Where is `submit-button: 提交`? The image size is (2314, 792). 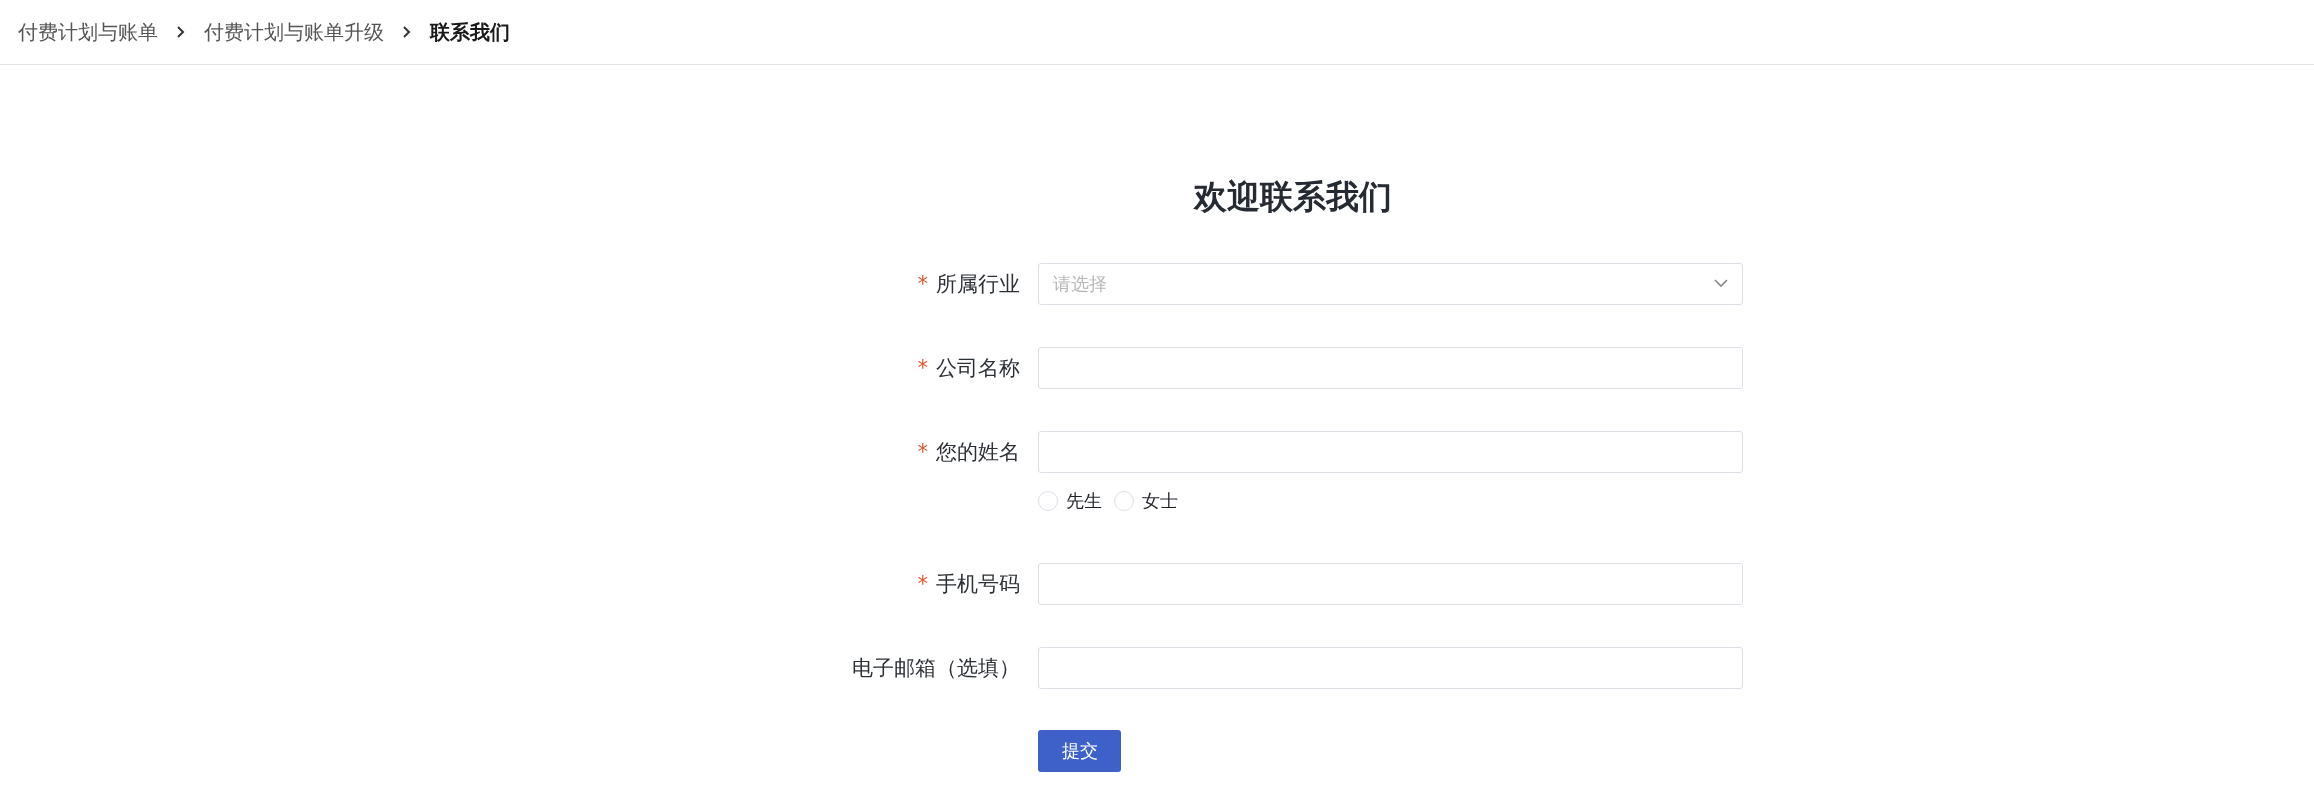
submit-button: 提交 is located at coordinates (1079, 750).